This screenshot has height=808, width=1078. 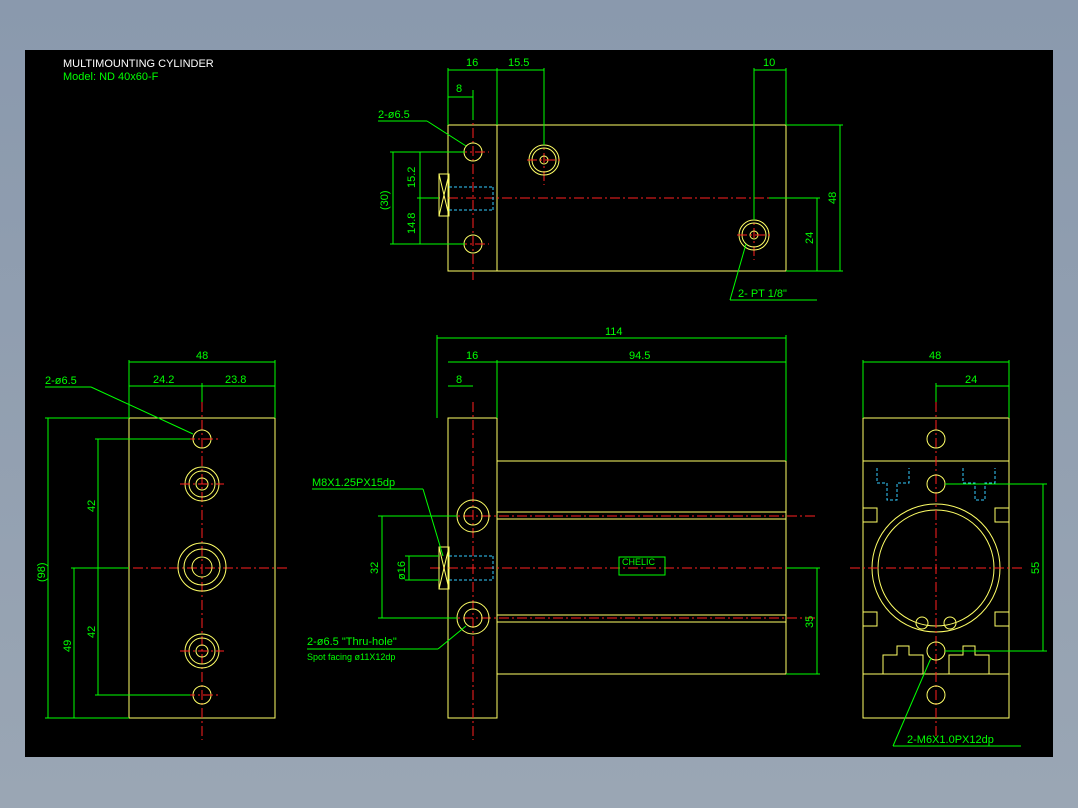 I want to click on front-thread-label: M8X1.25PX15dp, so click(x=353, y=483).